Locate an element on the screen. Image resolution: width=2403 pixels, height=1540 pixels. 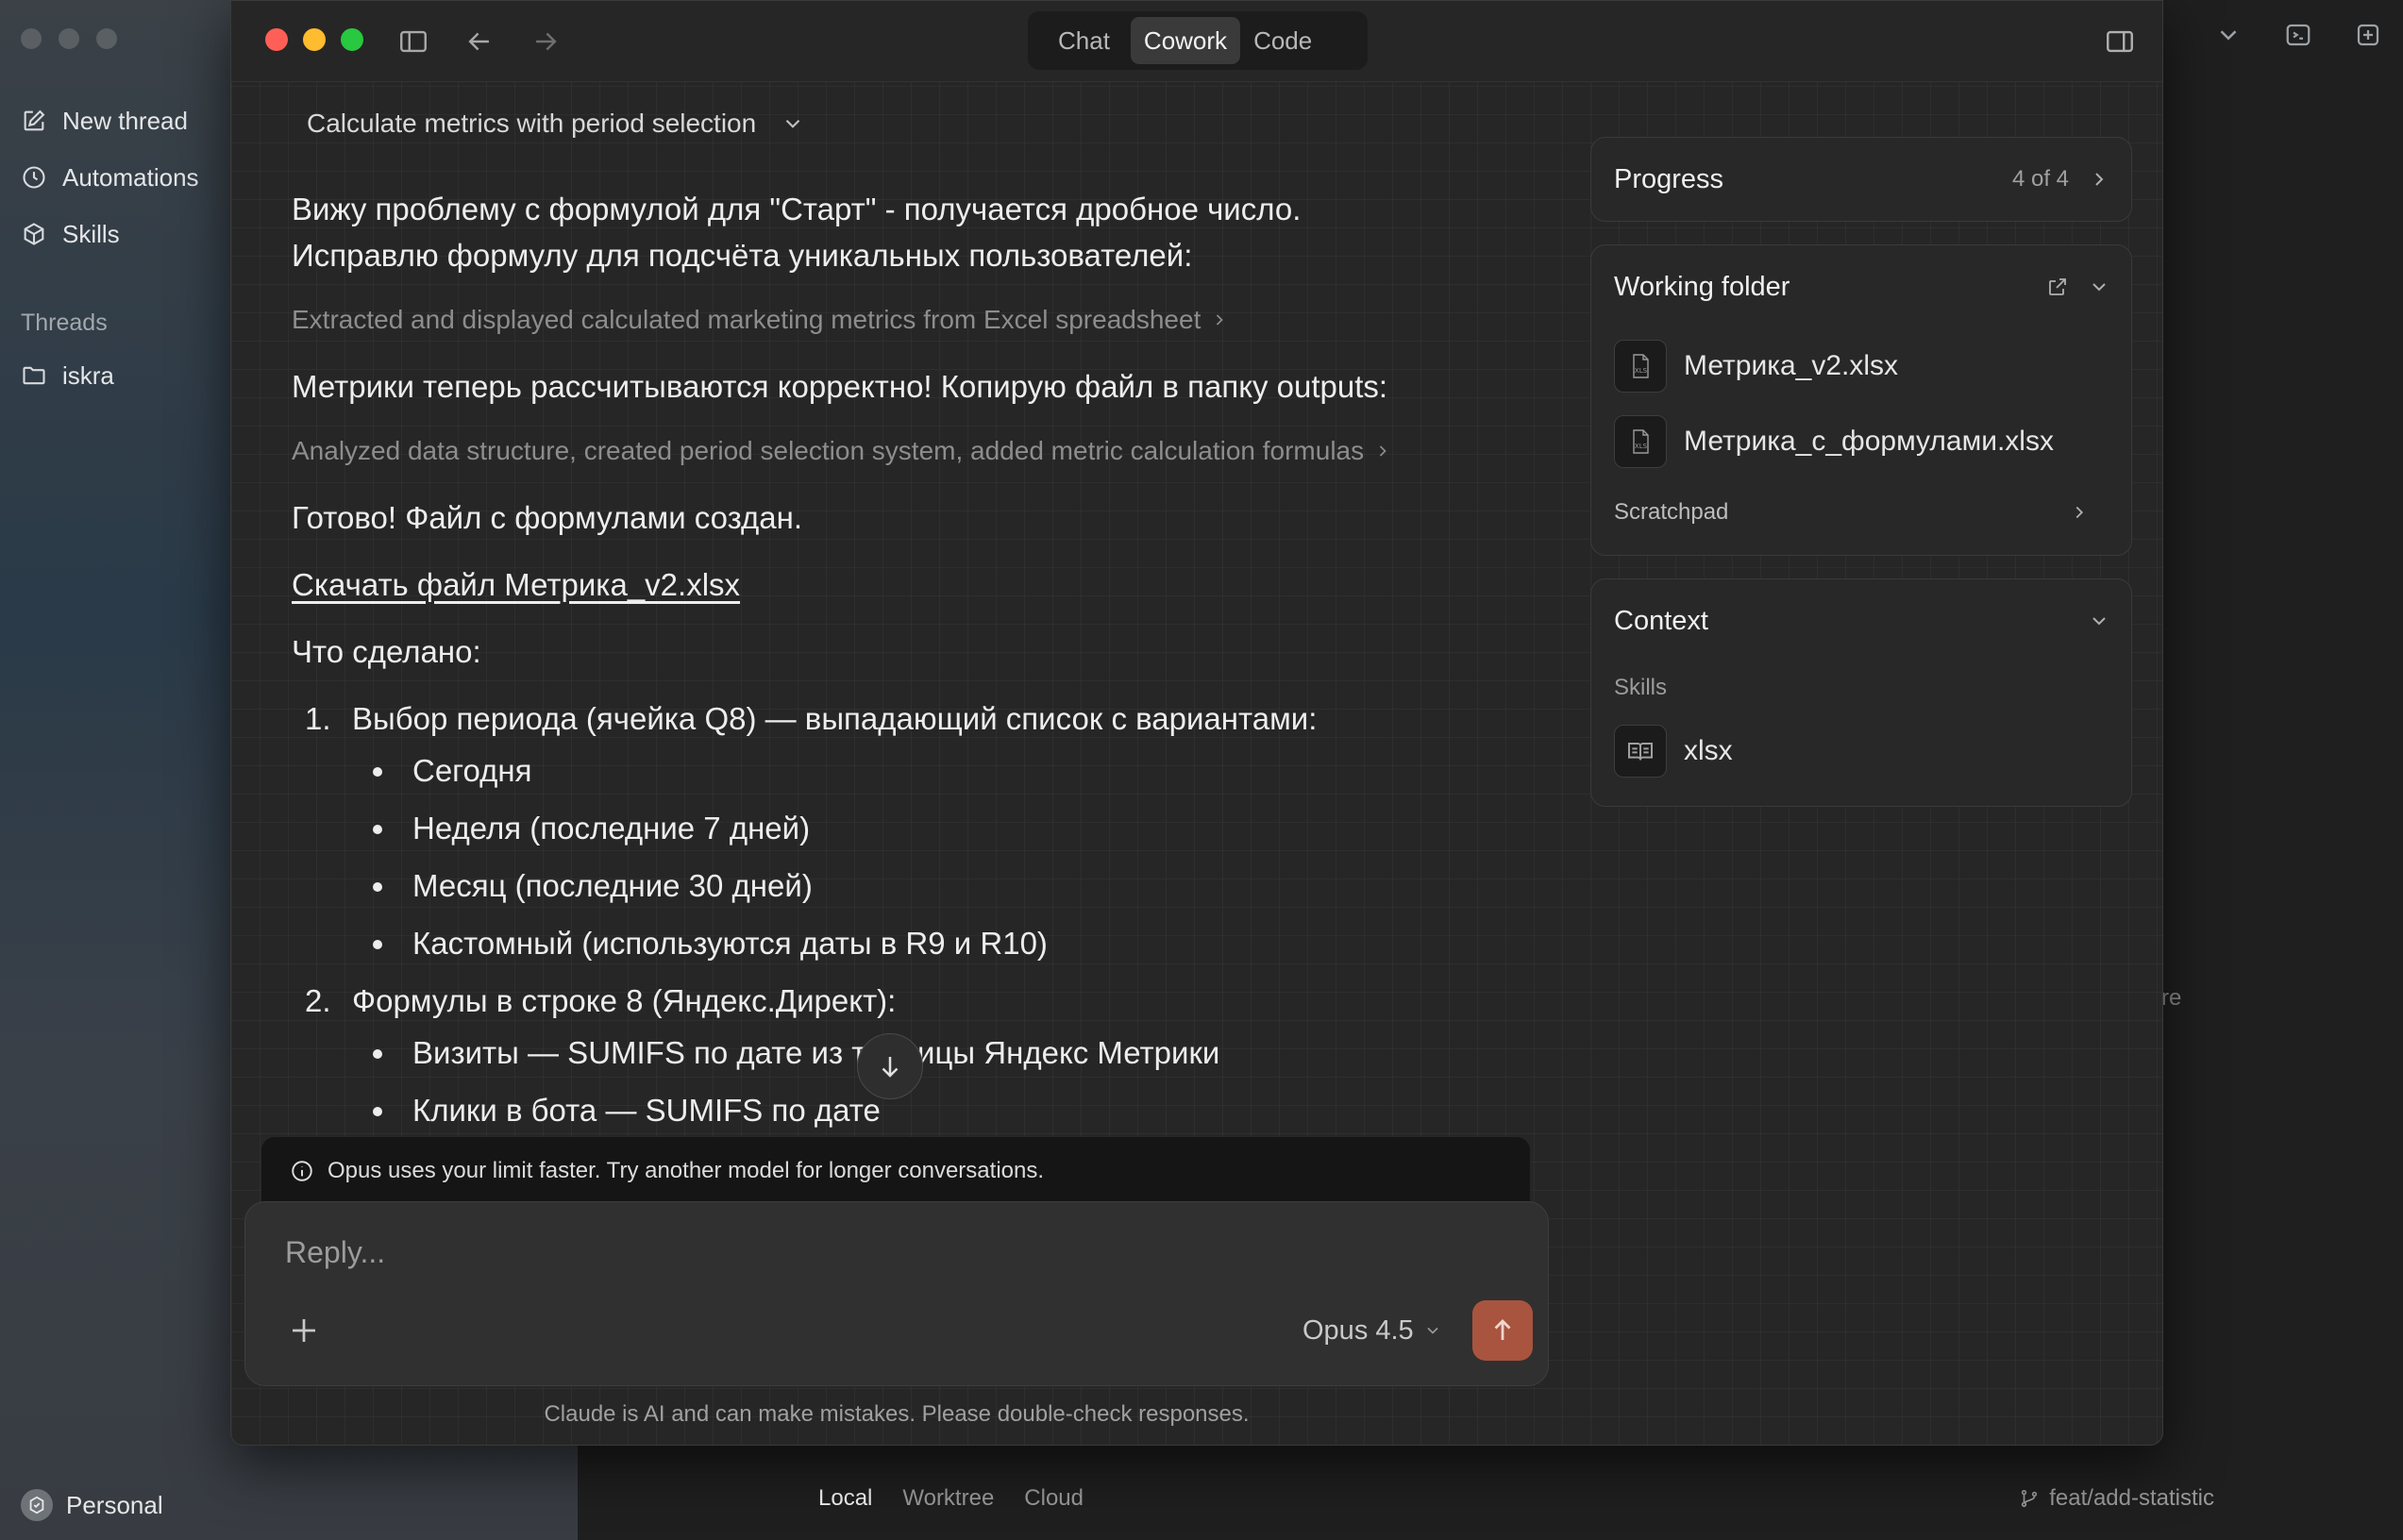
forward-arrow-icon is located at coordinates (546, 41).